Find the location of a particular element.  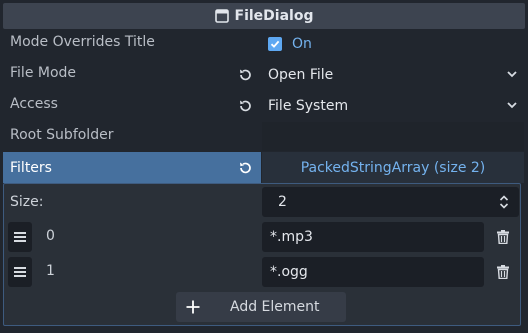

array-size-label: Size: is located at coordinates (27, 202).